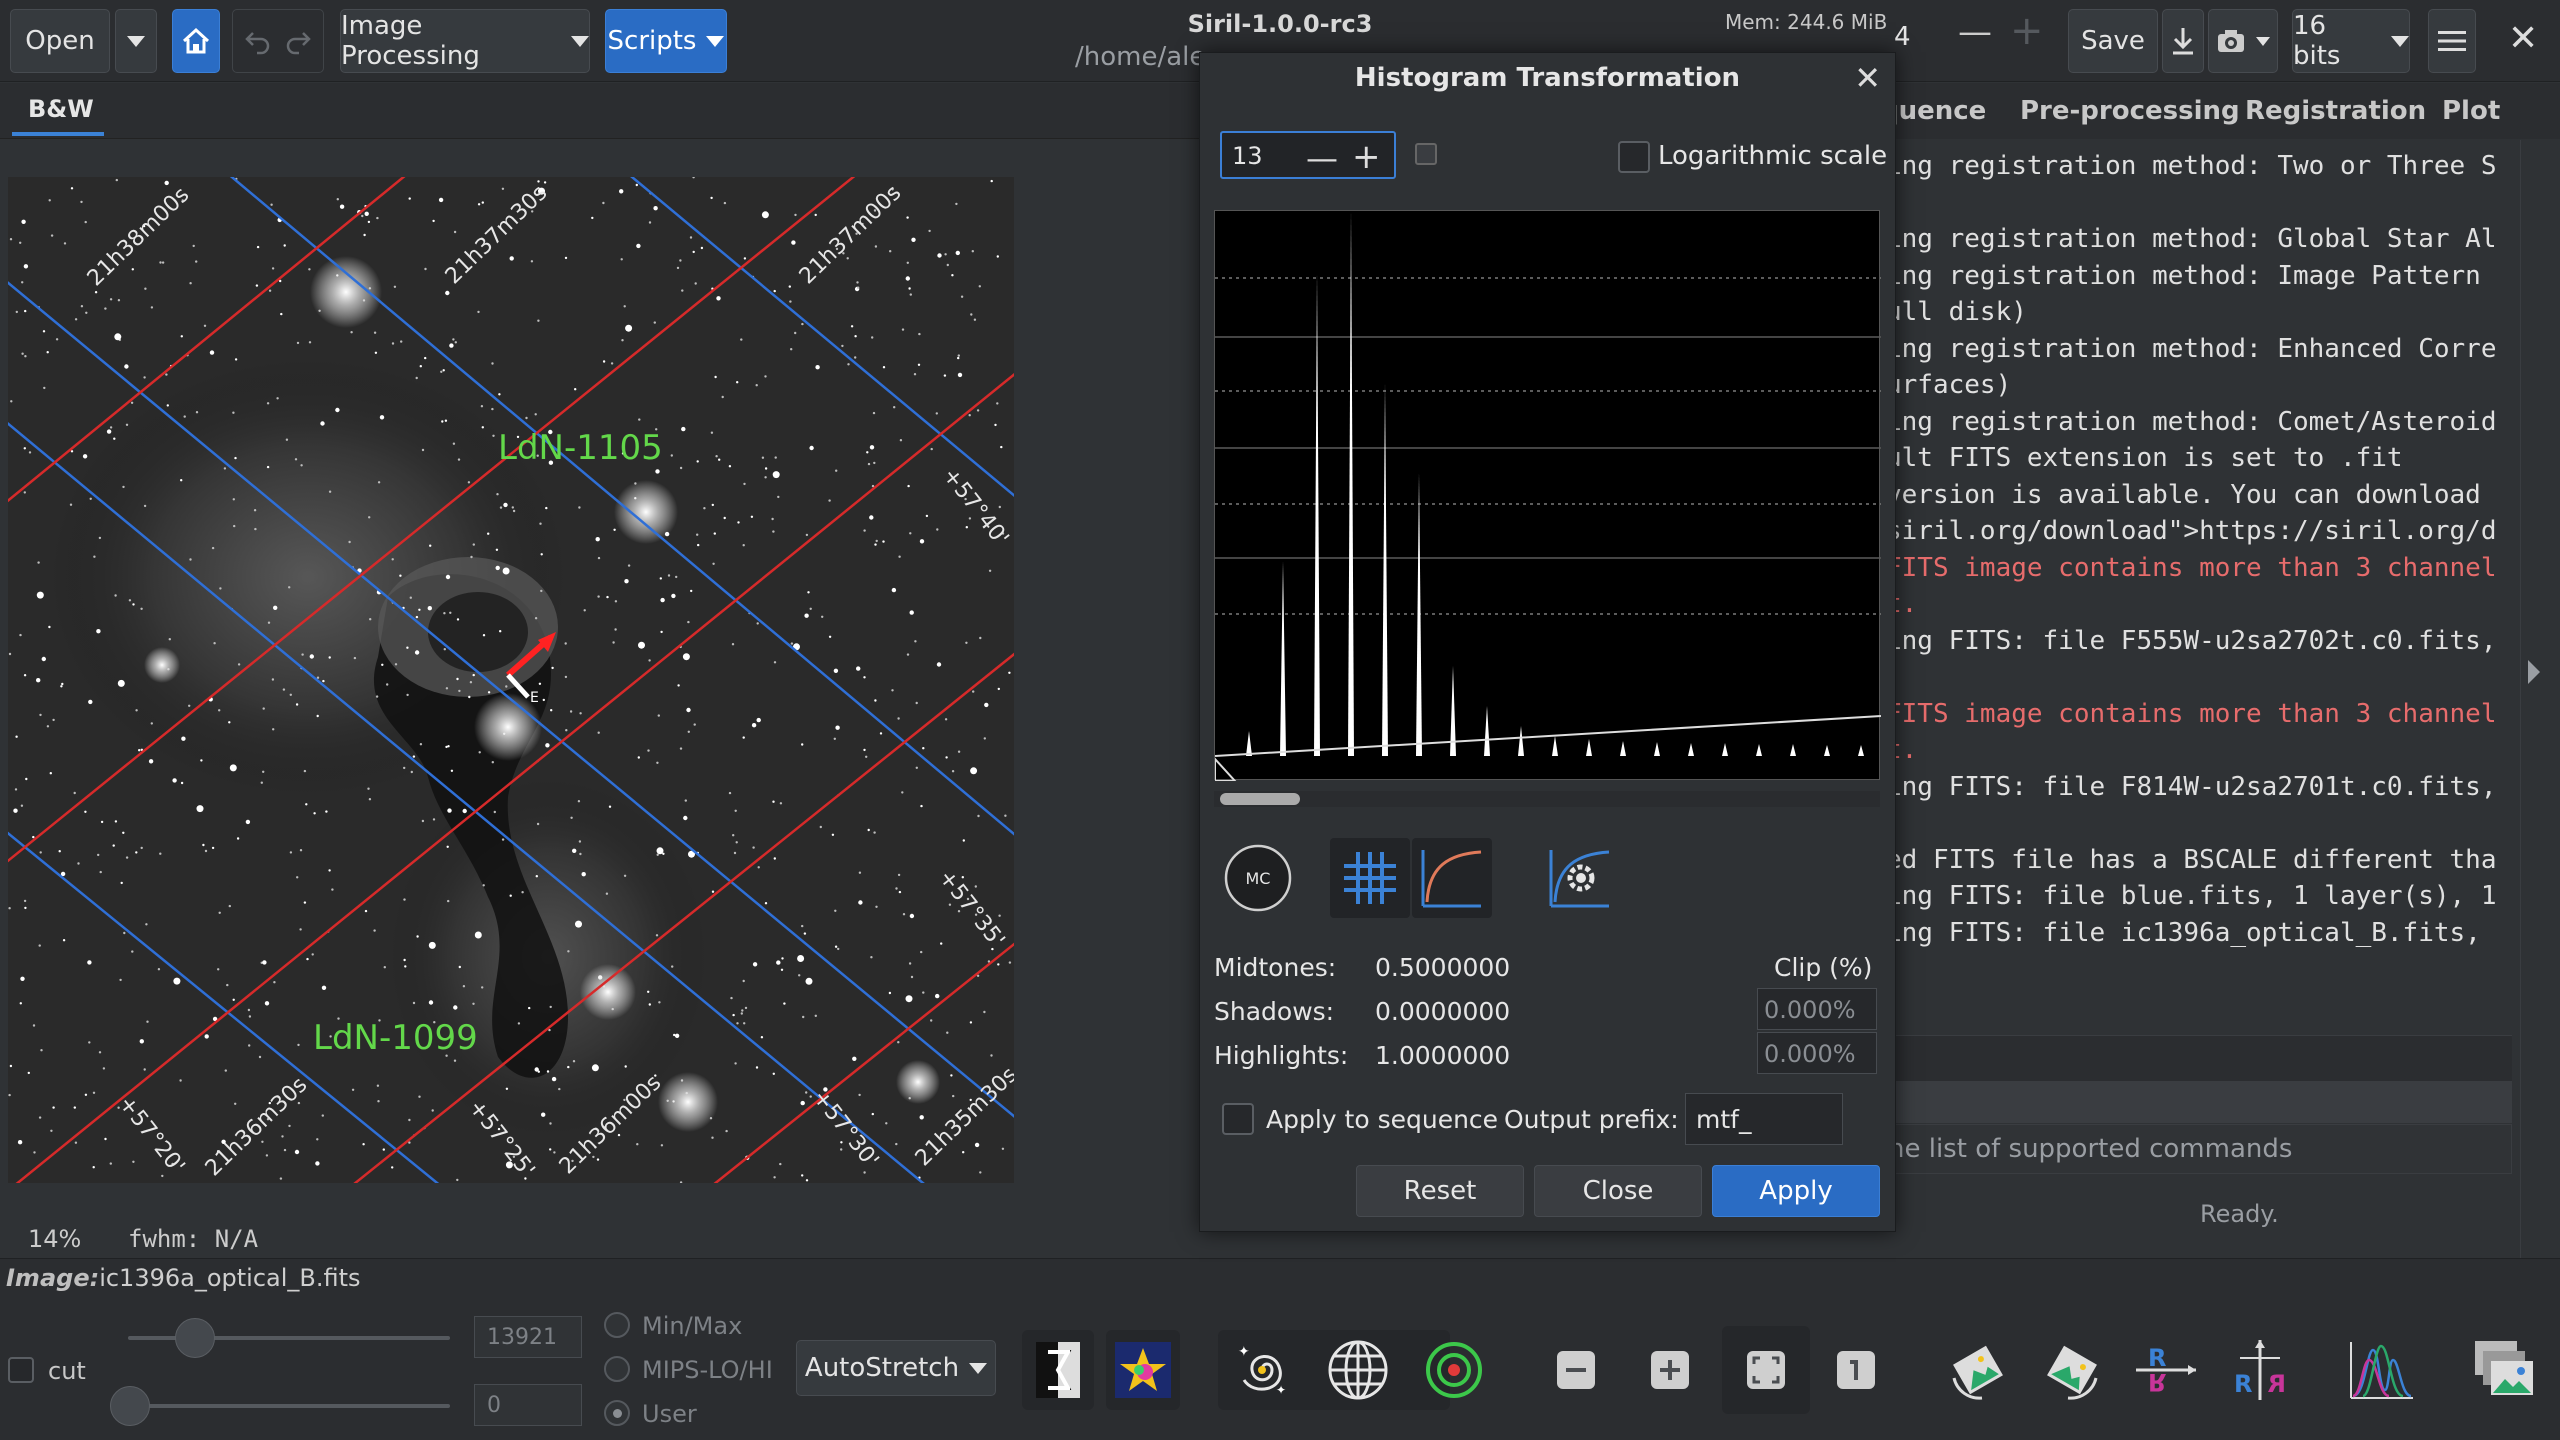 The height and width of the screenshot is (1440, 2560). I want to click on apply-button: Apply, so click(1796, 1191).